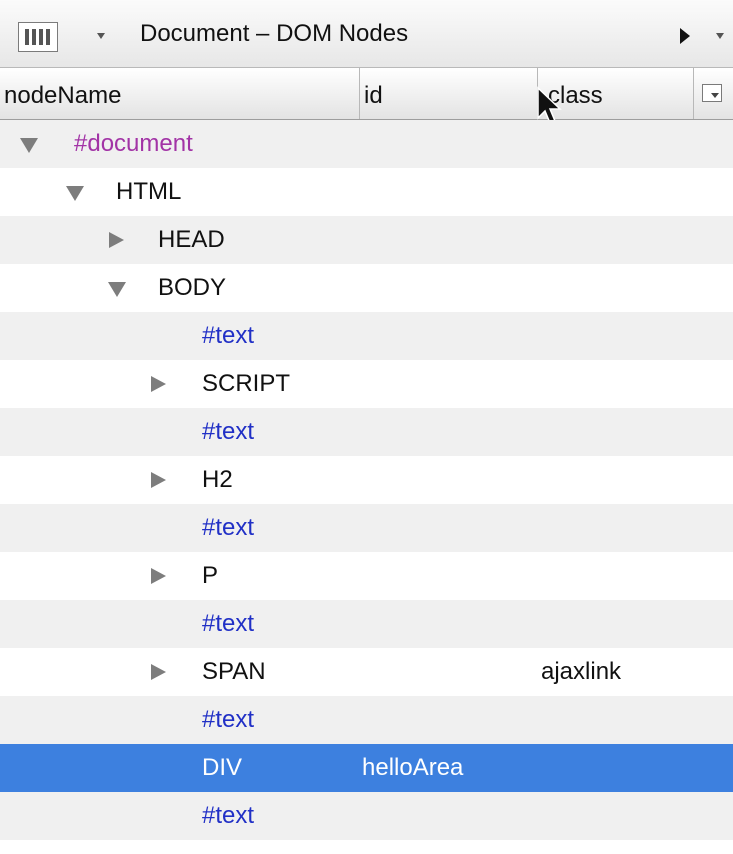 Image resolution: width=733 pixels, height=854 pixels. Describe the element at coordinates (149, 191) in the screenshot. I see `node-name: HTML` at that location.